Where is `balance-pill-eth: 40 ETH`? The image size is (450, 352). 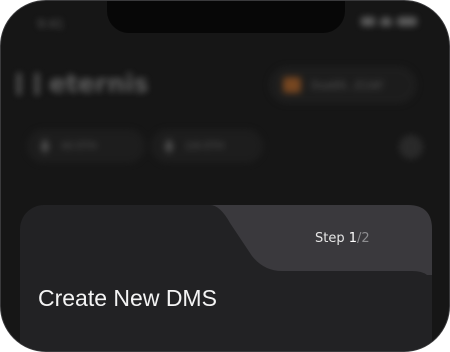 balance-pill-eth: 40 ETH is located at coordinates (86, 146).